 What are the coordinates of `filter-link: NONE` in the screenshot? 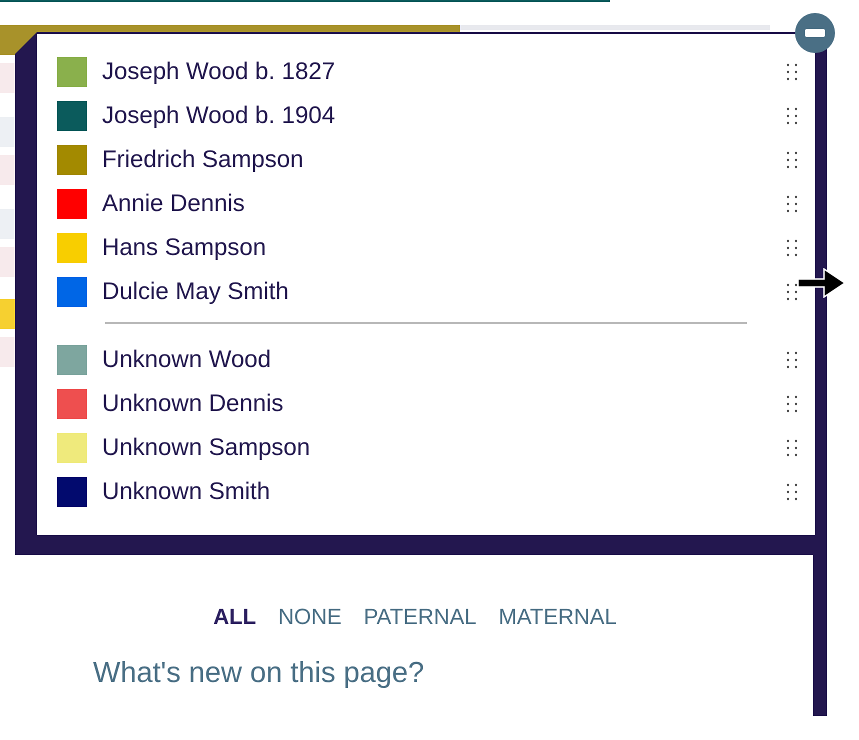 It's located at (310, 616).